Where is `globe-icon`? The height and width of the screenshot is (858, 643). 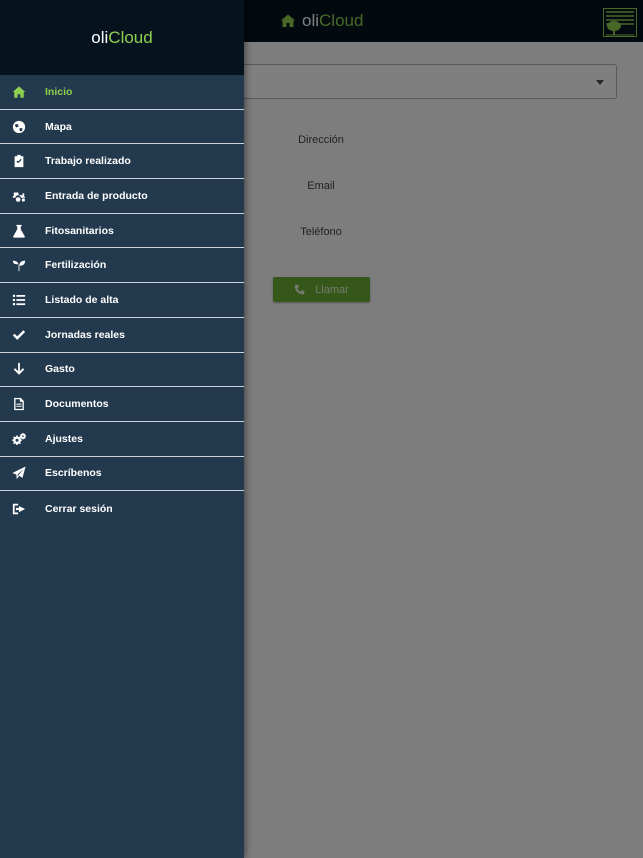 globe-icon is located at coordinates (19, 127).